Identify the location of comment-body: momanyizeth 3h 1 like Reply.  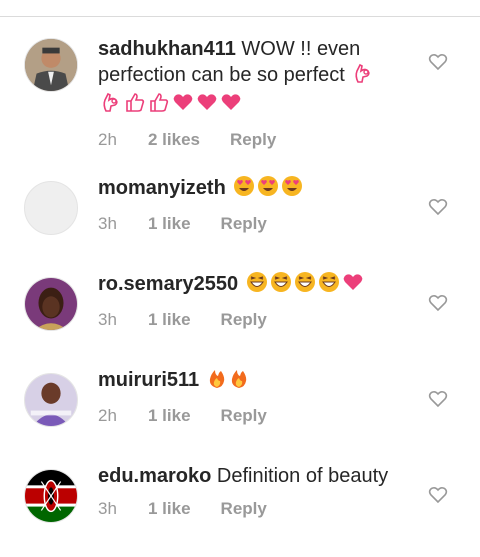
(248, 204).